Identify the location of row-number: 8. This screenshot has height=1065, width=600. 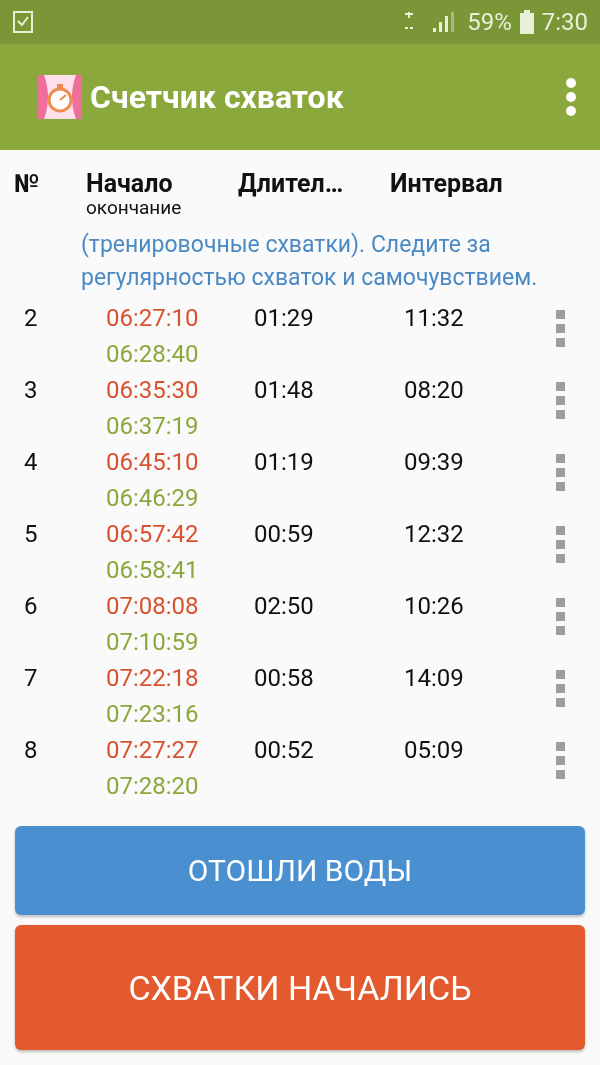
(31, 750).